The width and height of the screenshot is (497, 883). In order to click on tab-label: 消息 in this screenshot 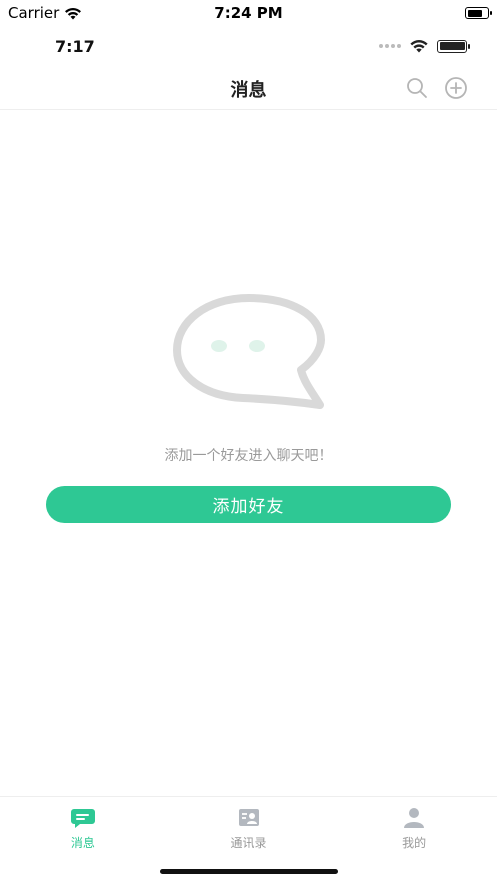, I will do `click(82, 843)`.